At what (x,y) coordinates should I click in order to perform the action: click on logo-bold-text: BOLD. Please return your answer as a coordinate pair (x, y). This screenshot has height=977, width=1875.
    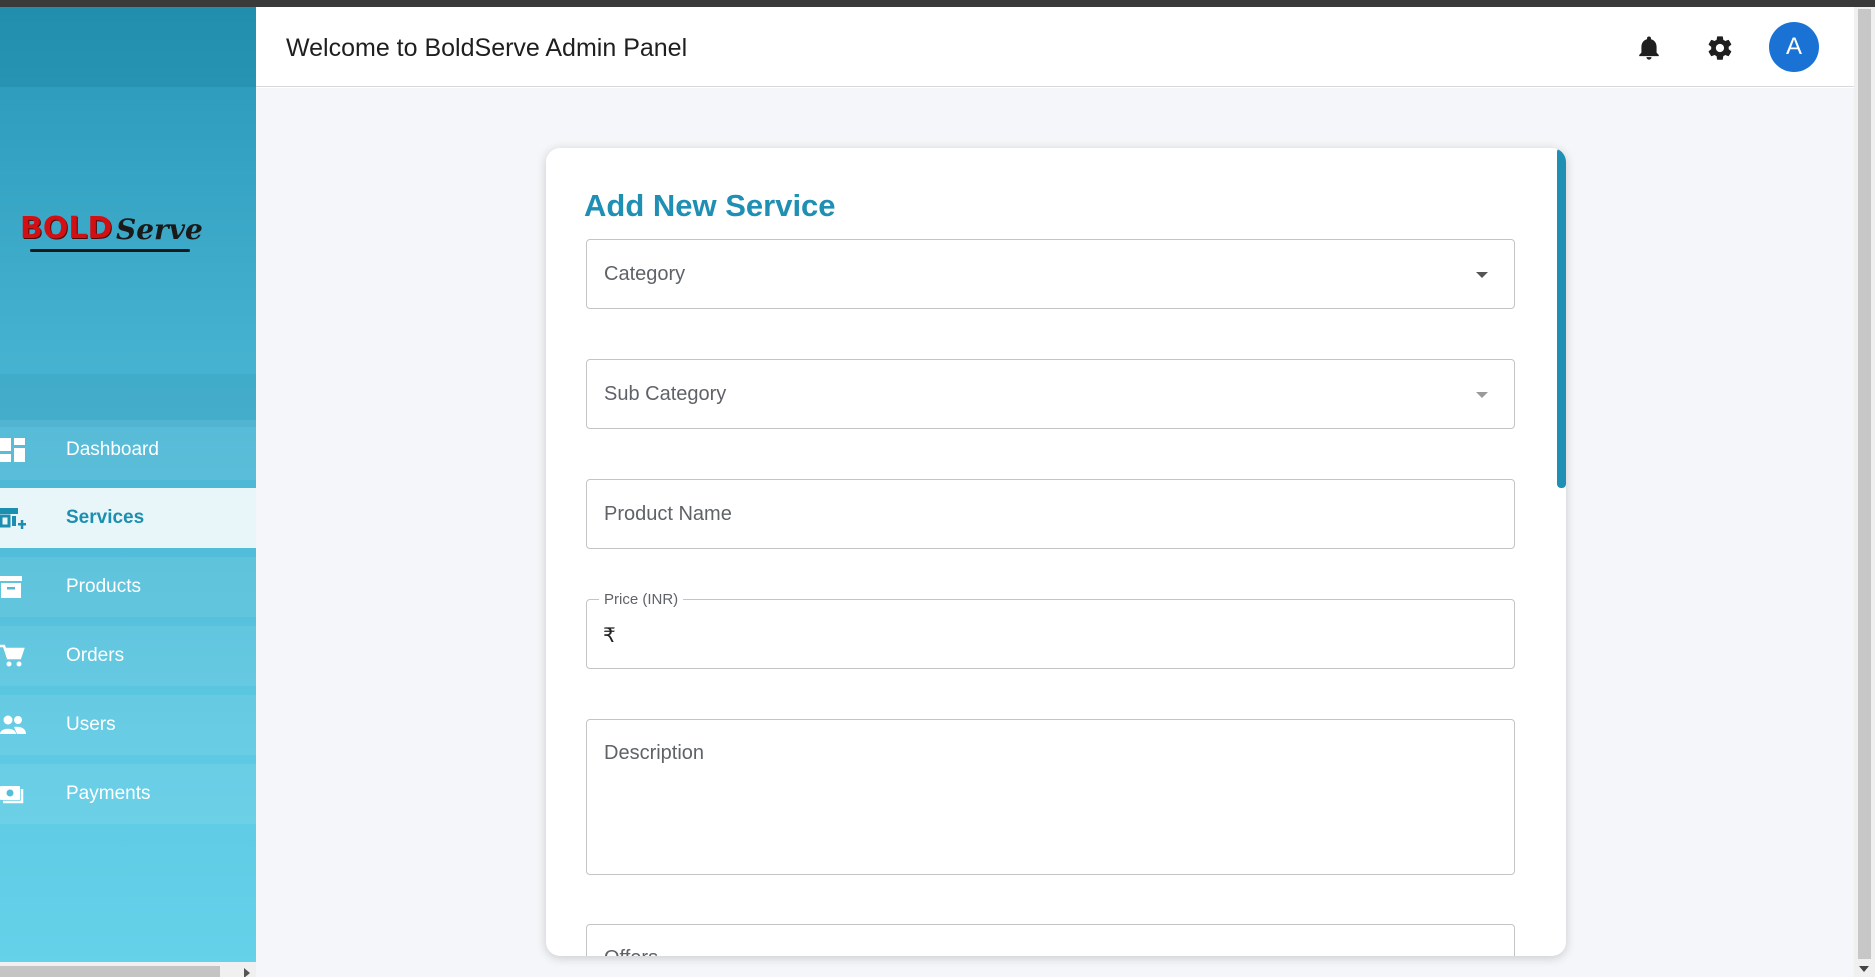
    Looking at the image, I should click on (66, 228).